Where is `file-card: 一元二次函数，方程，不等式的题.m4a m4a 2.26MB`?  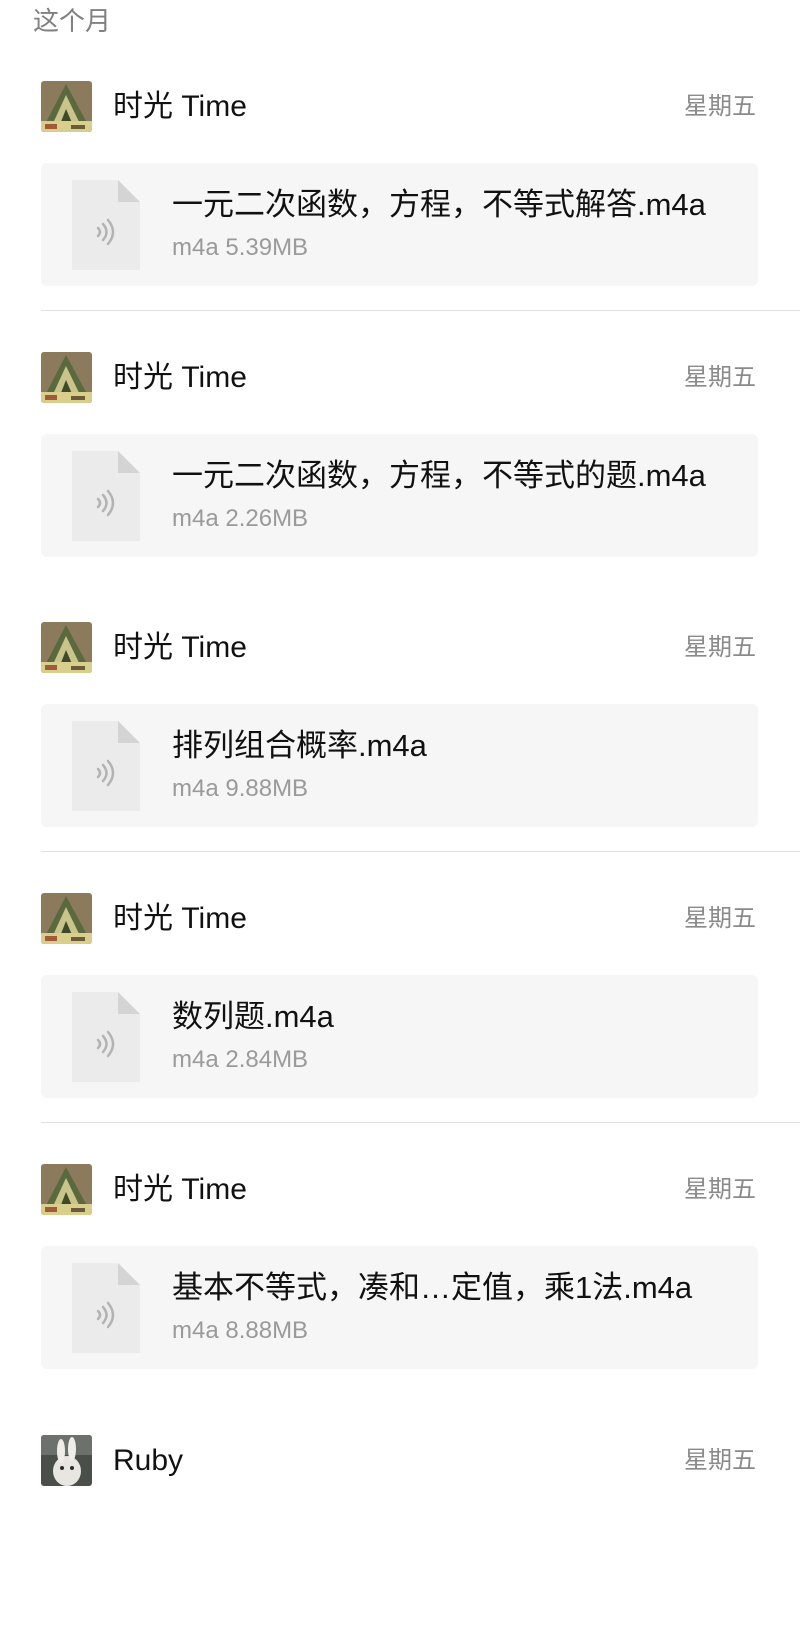 file-card: 一元二次函数，方程，不等式的题.m4a m4a 2.26MB is located at coordinates (399, 495).